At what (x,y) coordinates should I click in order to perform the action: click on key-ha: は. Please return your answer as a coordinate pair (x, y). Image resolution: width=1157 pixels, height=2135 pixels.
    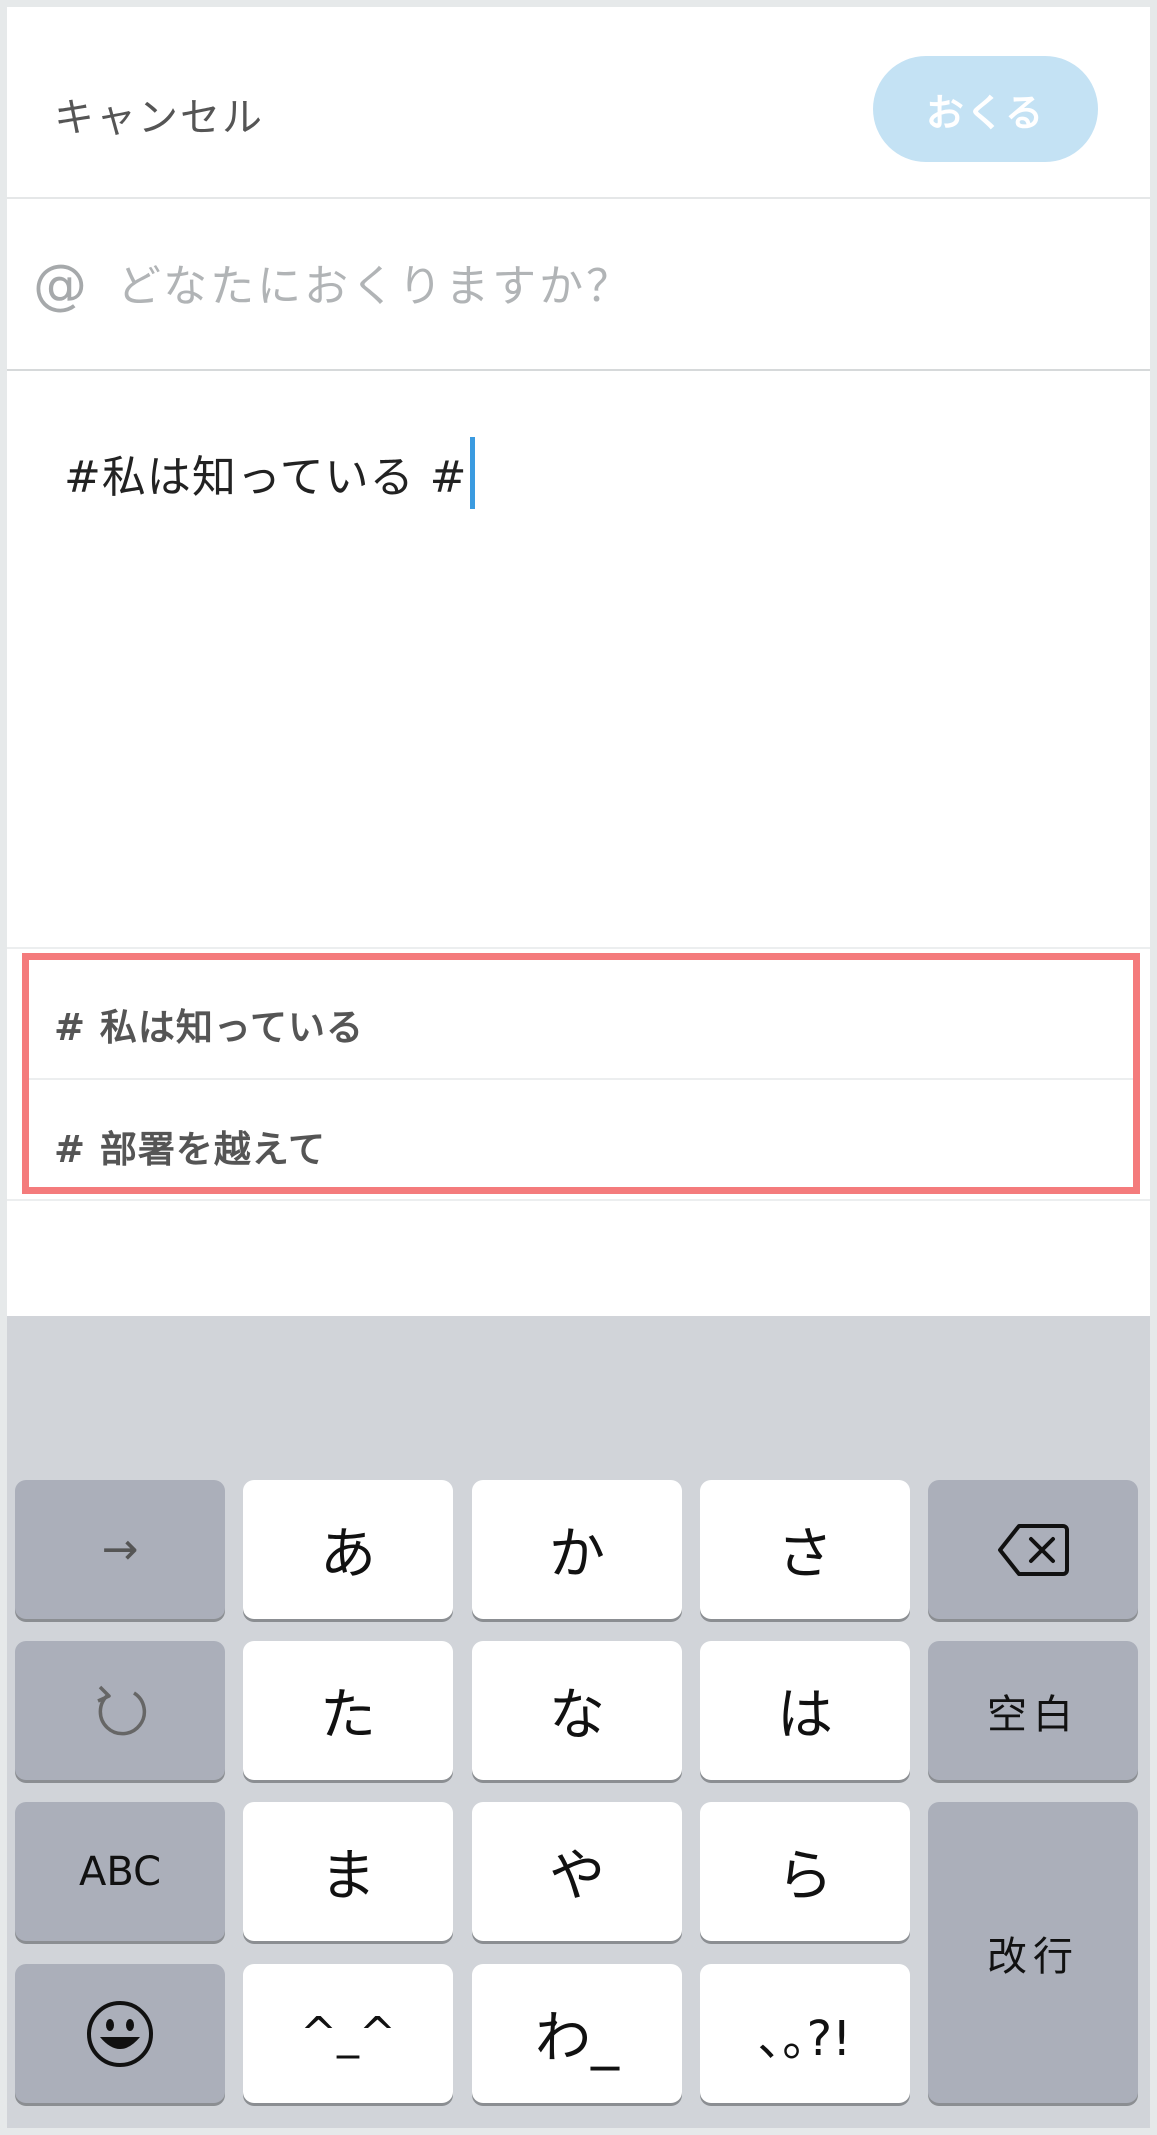
    Looking at the image, I should click on (805, 1710).